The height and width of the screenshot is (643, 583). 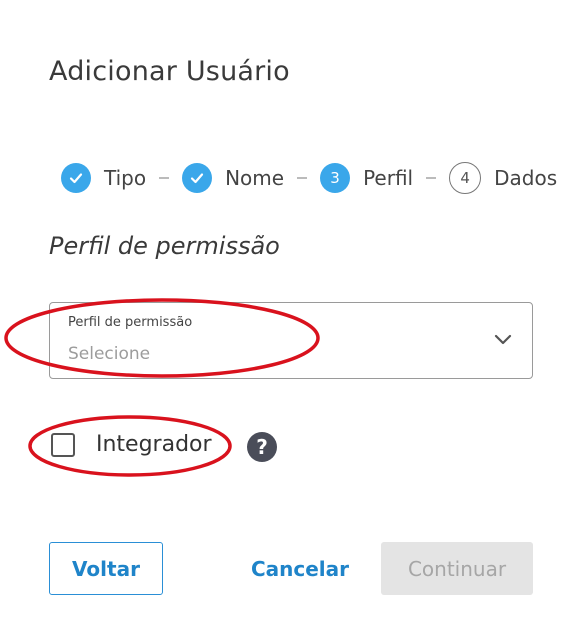 I want to click on step-nome: Nome, so click(x=233, y=178).